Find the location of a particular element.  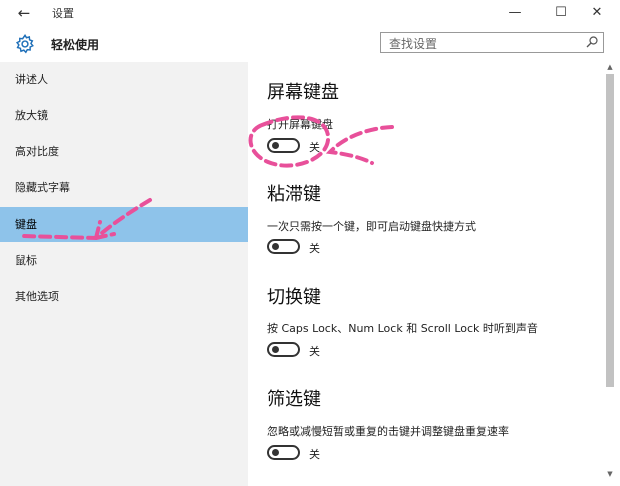

section-title-sticky-keys: 粘滞键 is located at coordinates (294, 194).